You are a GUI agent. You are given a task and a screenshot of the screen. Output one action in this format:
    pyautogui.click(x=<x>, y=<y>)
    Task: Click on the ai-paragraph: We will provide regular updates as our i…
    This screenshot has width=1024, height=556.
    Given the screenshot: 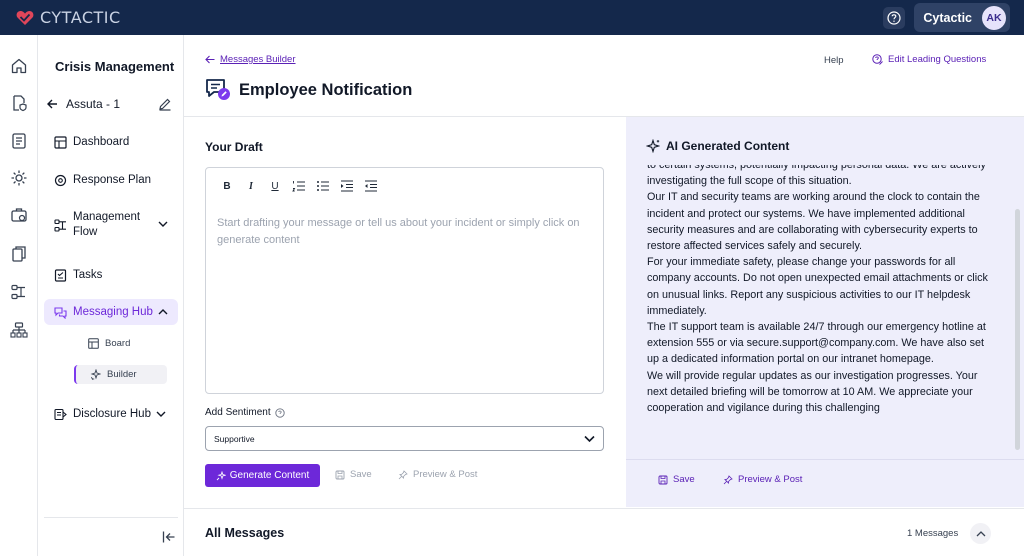 What is the action you would take?
    pyautogui.click(x=812, y=392)
    